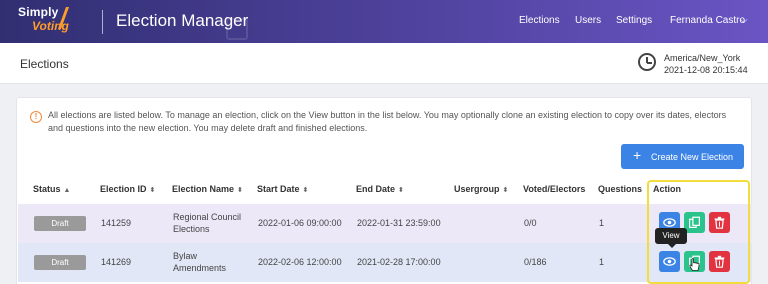 Image resolution: width=768 pixels, height=284 pixels. What do you see at coordinates (706, 70) in the screenshot?
I see `timezone-datetime: 2021-12-08 20:15:44` at bounding box center [706, 70].